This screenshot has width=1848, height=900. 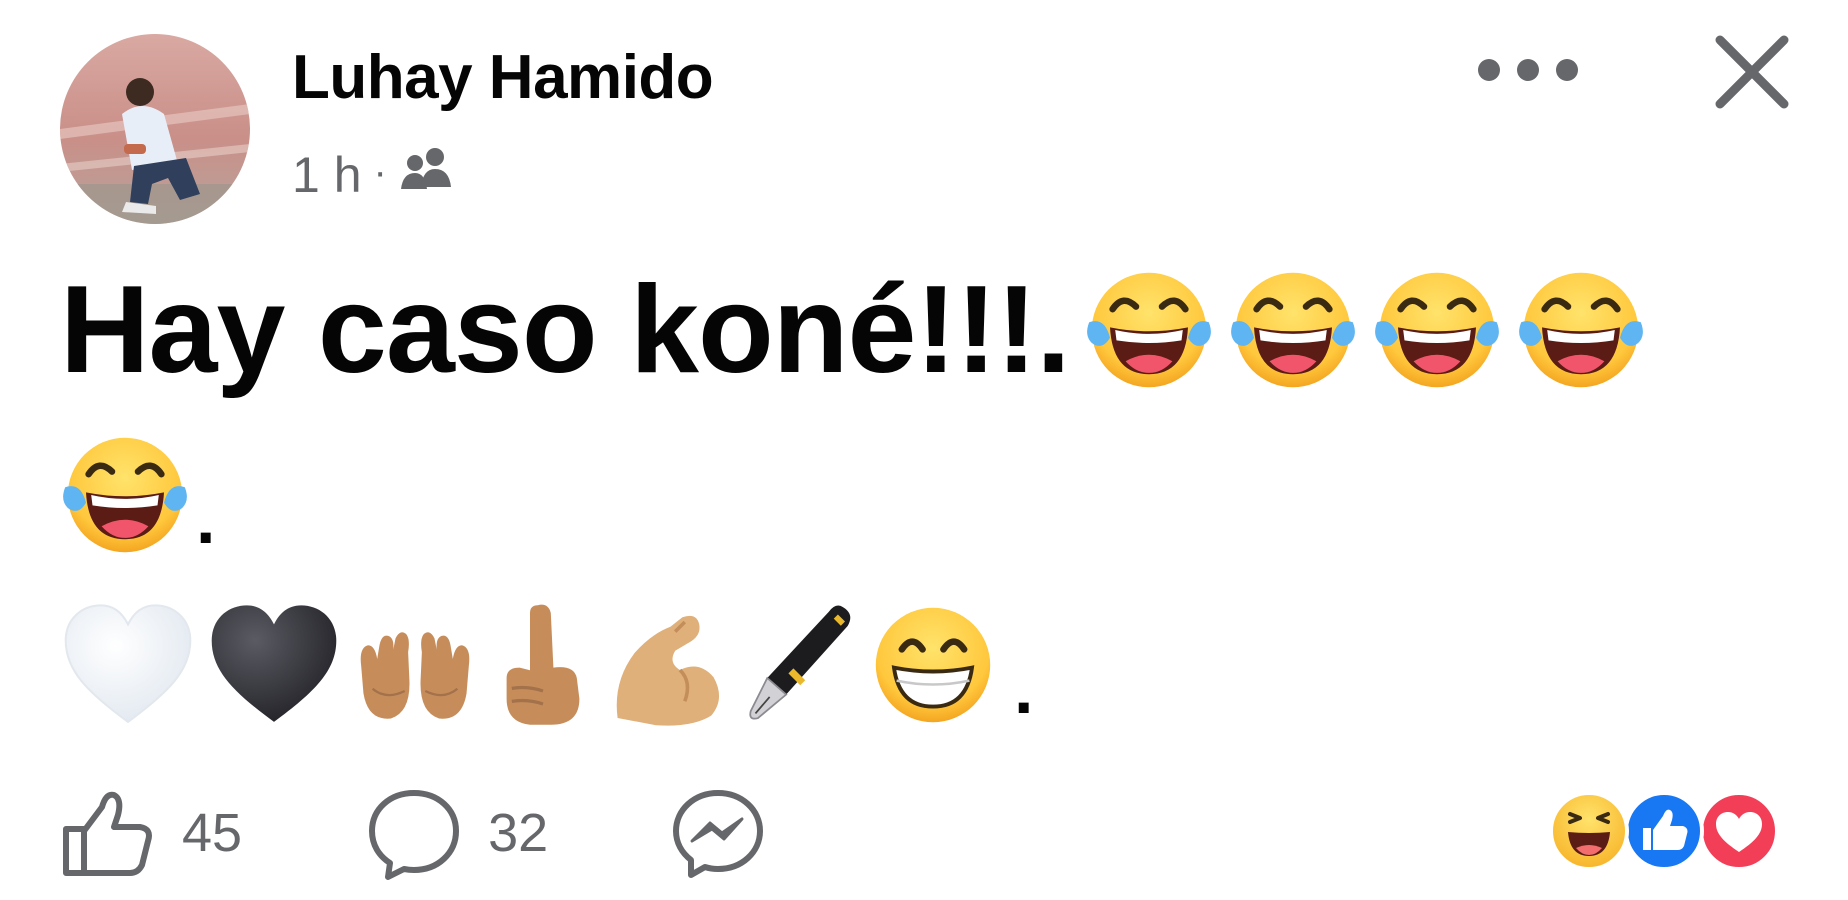 I want to click on post-text-line-2: ., so click(x=137, y=495).